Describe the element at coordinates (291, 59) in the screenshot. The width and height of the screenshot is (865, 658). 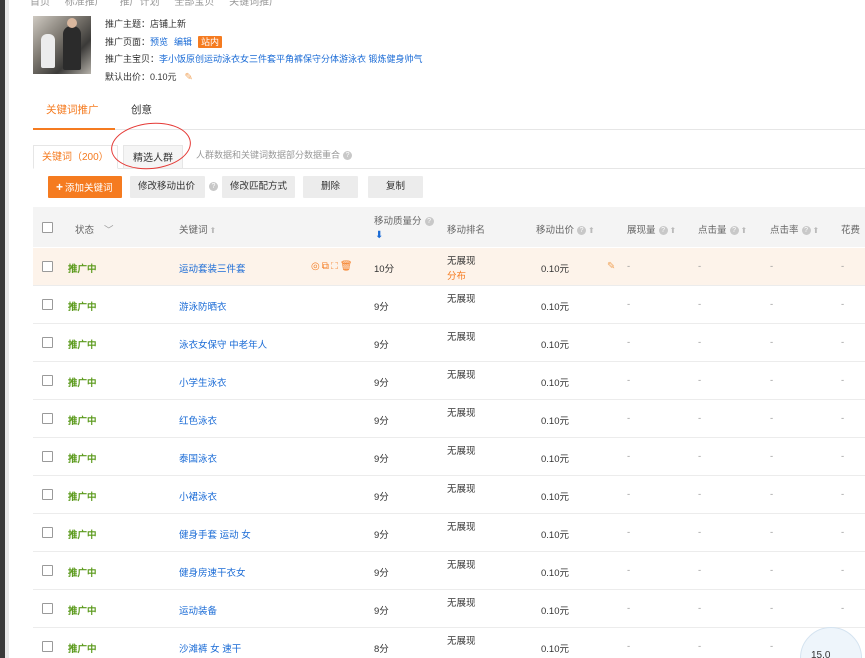
I see `promo-item-link: 李小饭原创运动泳衣女三件套平角裤保守分体游泳衣 锻炼健身帅气` at that location.